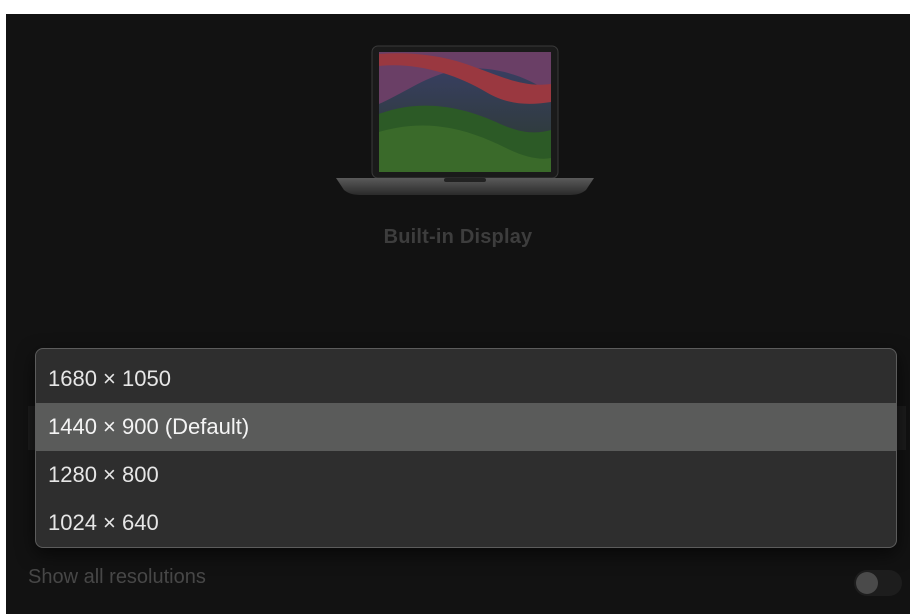 Image resolution: width=910 pixels, height=614 pixels. Describe the element at coordinates (867, 583) in the screenshot. I see `toggle-knob` at that location.